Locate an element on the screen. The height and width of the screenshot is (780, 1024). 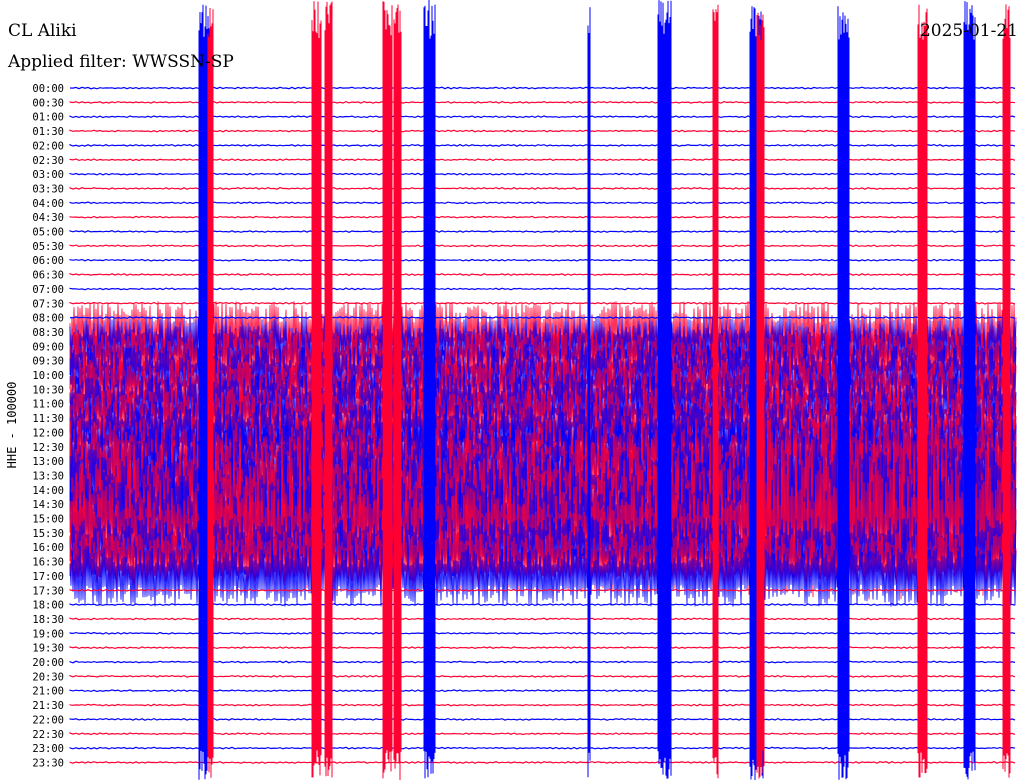
row-label: 08:00 is located at coordinates (48, 319).